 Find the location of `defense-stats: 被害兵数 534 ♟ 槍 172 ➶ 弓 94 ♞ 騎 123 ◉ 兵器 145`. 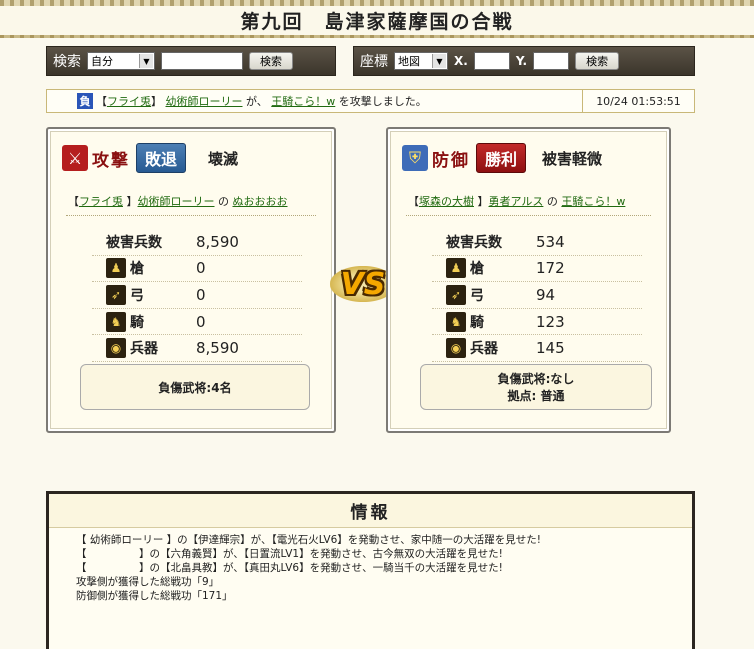

defense-stats: 被害兵数 534 ♟ 槍 172 ➶ 弓 94 ♞ 騎 123 ◉ 兵器 145 is located at coordinates (537, 295).